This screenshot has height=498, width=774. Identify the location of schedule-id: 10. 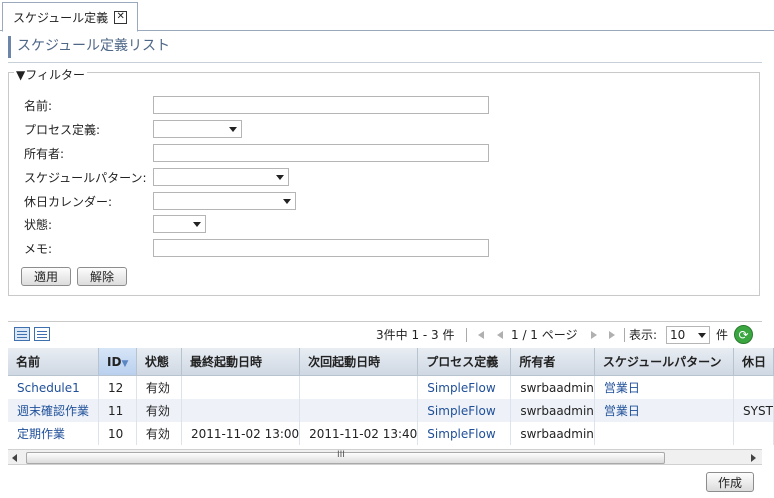
(117, 433).